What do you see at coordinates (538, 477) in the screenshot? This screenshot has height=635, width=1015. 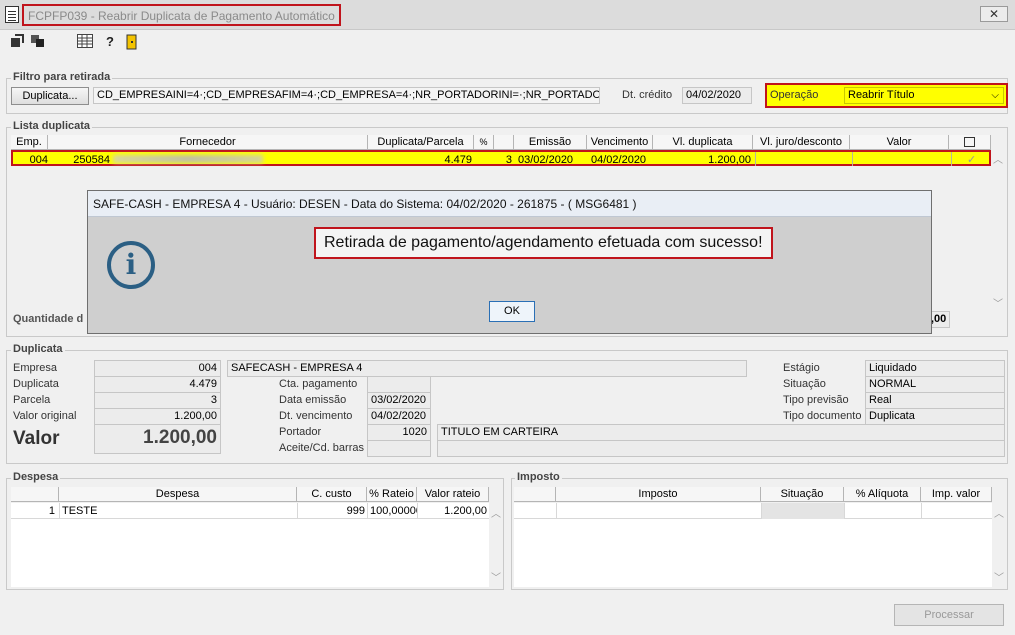 I see `imposto-label: Imposto` at bounding box center [538, 477].